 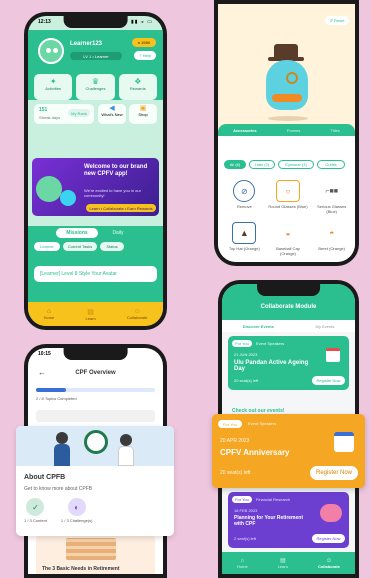 What do you see at coordinates (79, 113) in the screenshot?
I see `my-rank-button: My Rank` at bounding box center [79, 113].